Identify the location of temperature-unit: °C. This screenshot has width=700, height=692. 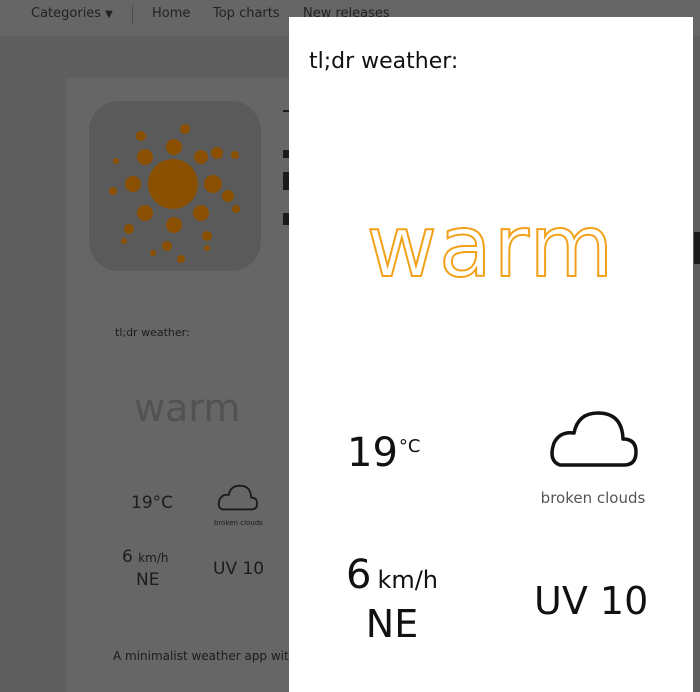
(409, 446).